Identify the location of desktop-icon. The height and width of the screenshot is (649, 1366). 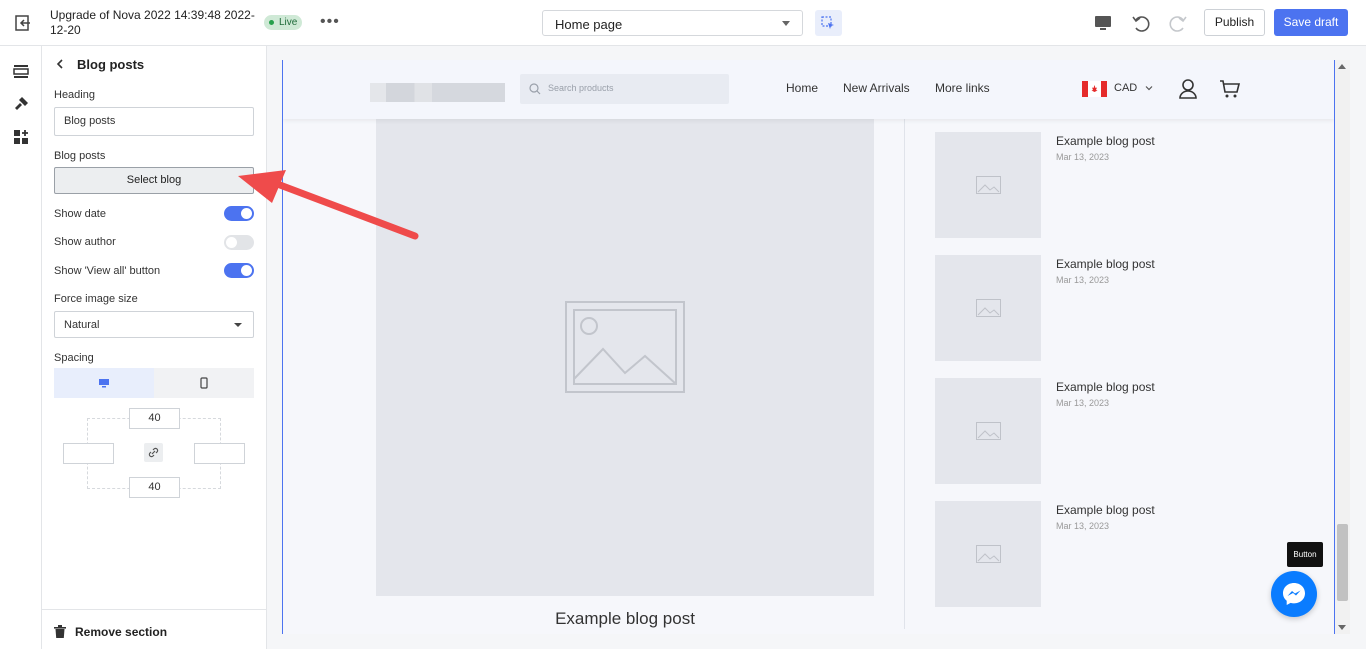
(104, 383).